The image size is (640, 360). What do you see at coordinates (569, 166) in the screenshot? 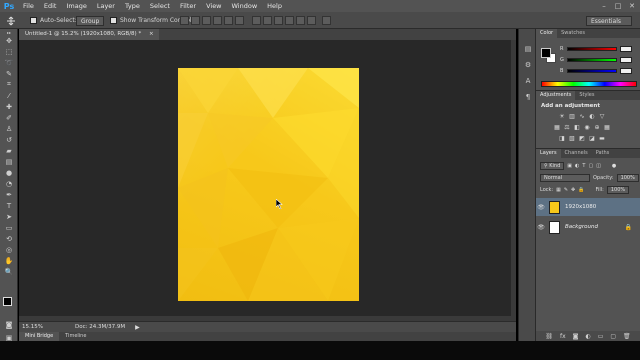
I see `filter-pixel-icon: ▣` at bounding box center [569, 166].